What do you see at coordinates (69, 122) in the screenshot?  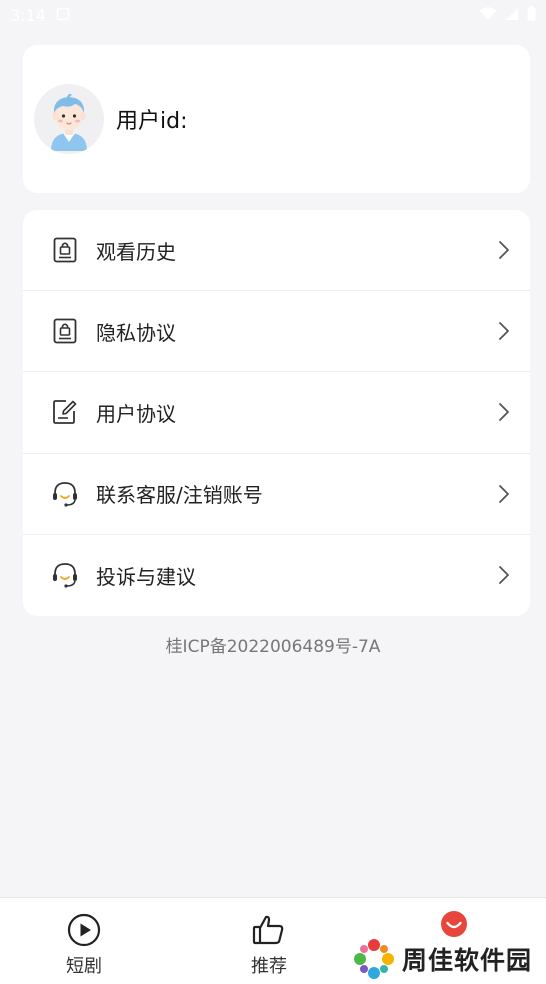 I see `avatar-boy-icon` at bounding box center [69, 122].